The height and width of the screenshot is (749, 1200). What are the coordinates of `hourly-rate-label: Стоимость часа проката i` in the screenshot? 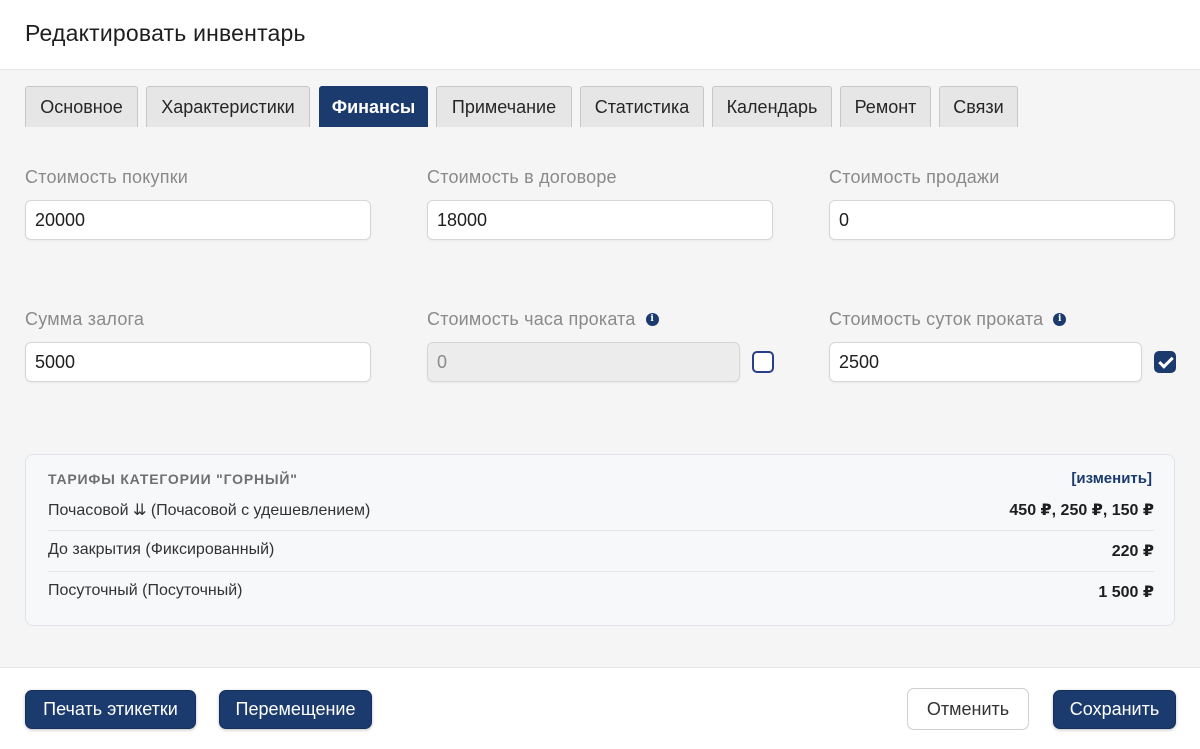 It's located at (543, 319).